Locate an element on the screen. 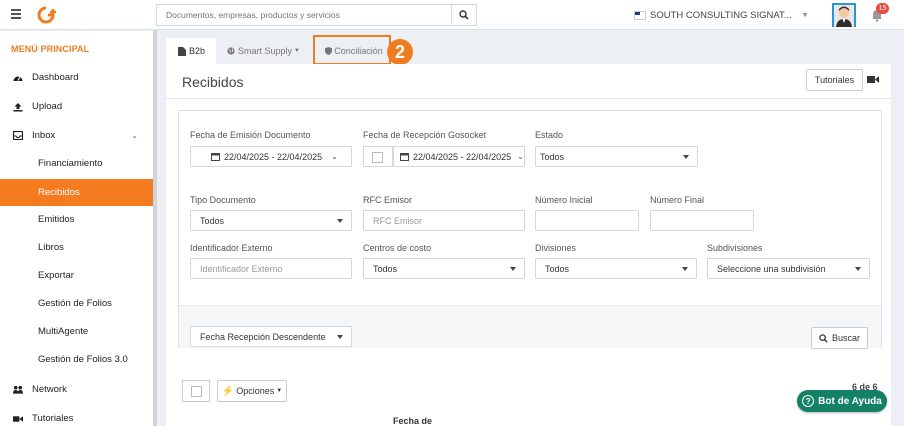  globe-icon is located at coordinates (231, 51).